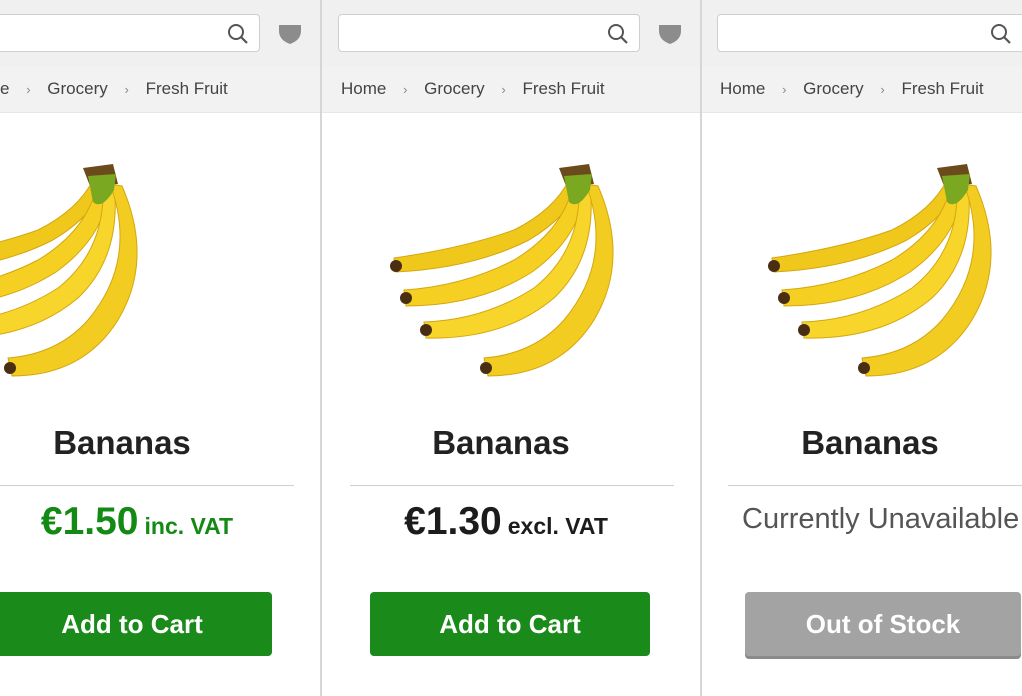 Image resolution: width=1022 pixels, height=696 pixels. What do you see at coordinates (557, 526) in the screenshot?
I see `vat-label: excl. VAT` at bounding box center [557, 526].